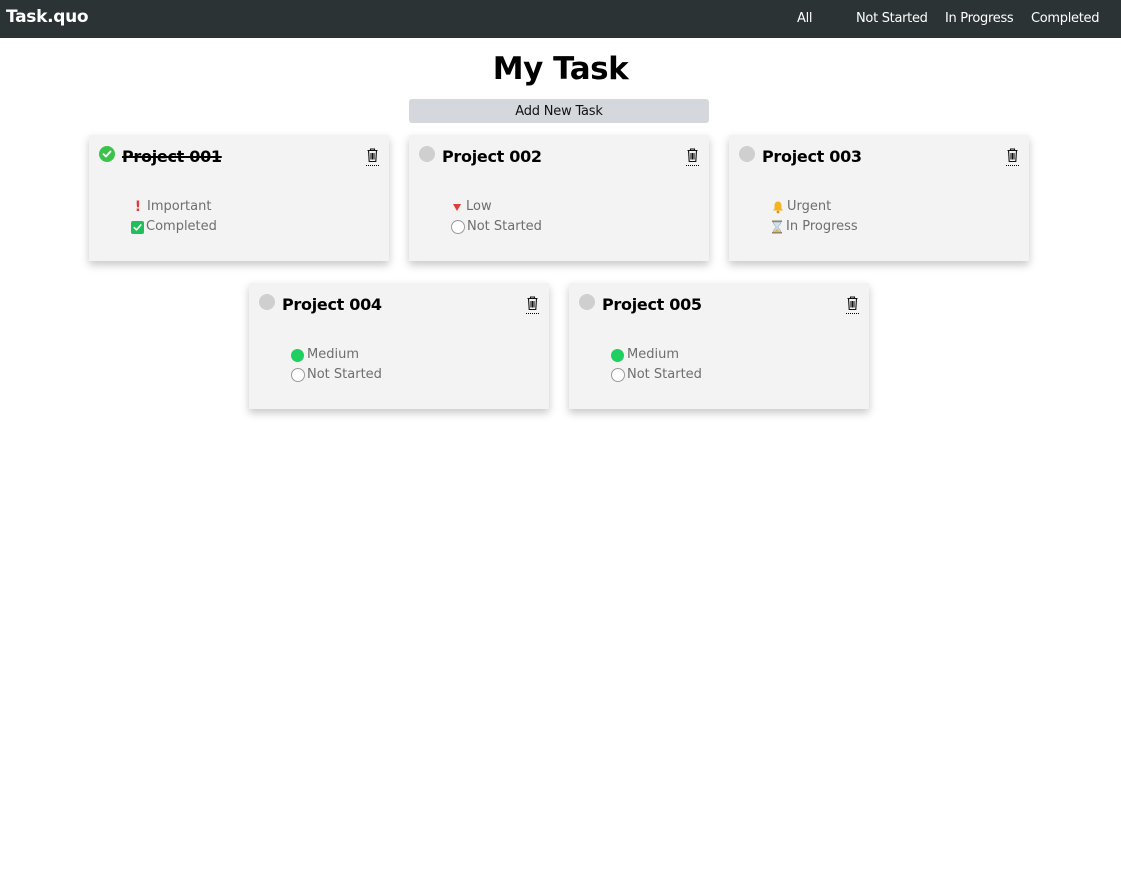 The image size is (1121, 878). I want to click on task-title: Project 004, so click(332, 304).